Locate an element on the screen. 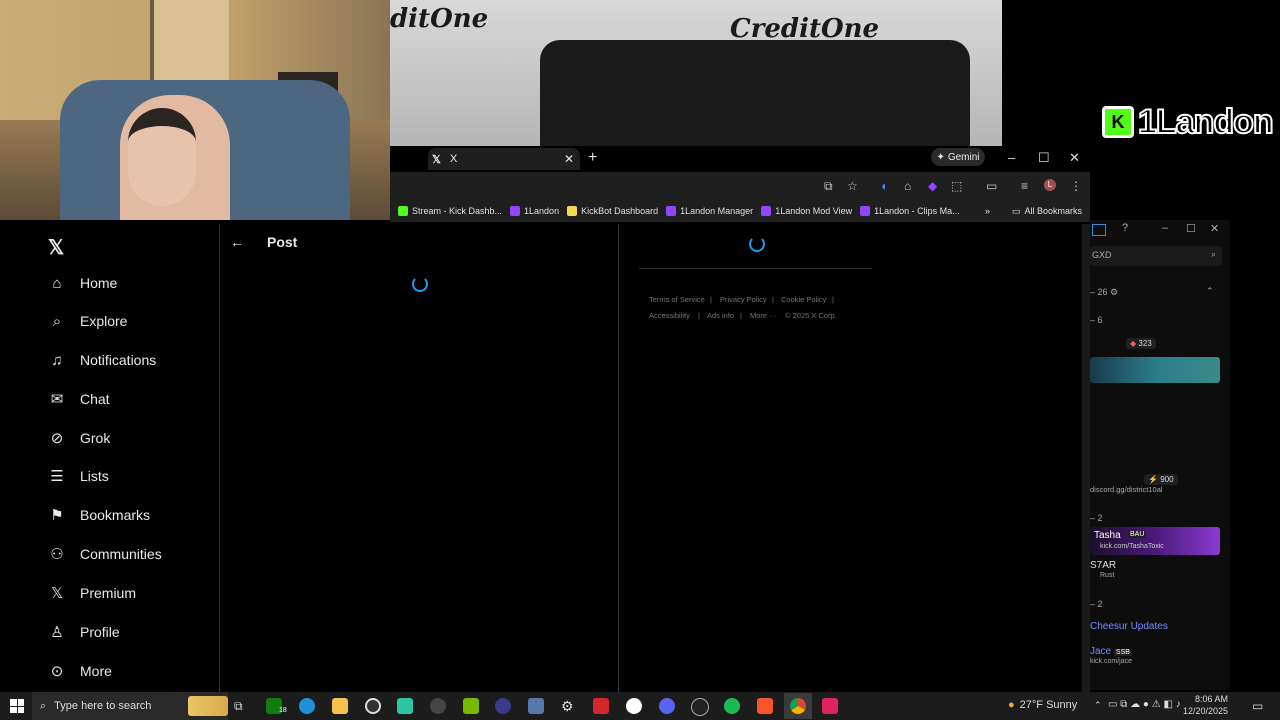 This screenshot has height=720, width=1280. gemini-button: ✦ Gemini is located at coordinates (958, 157).